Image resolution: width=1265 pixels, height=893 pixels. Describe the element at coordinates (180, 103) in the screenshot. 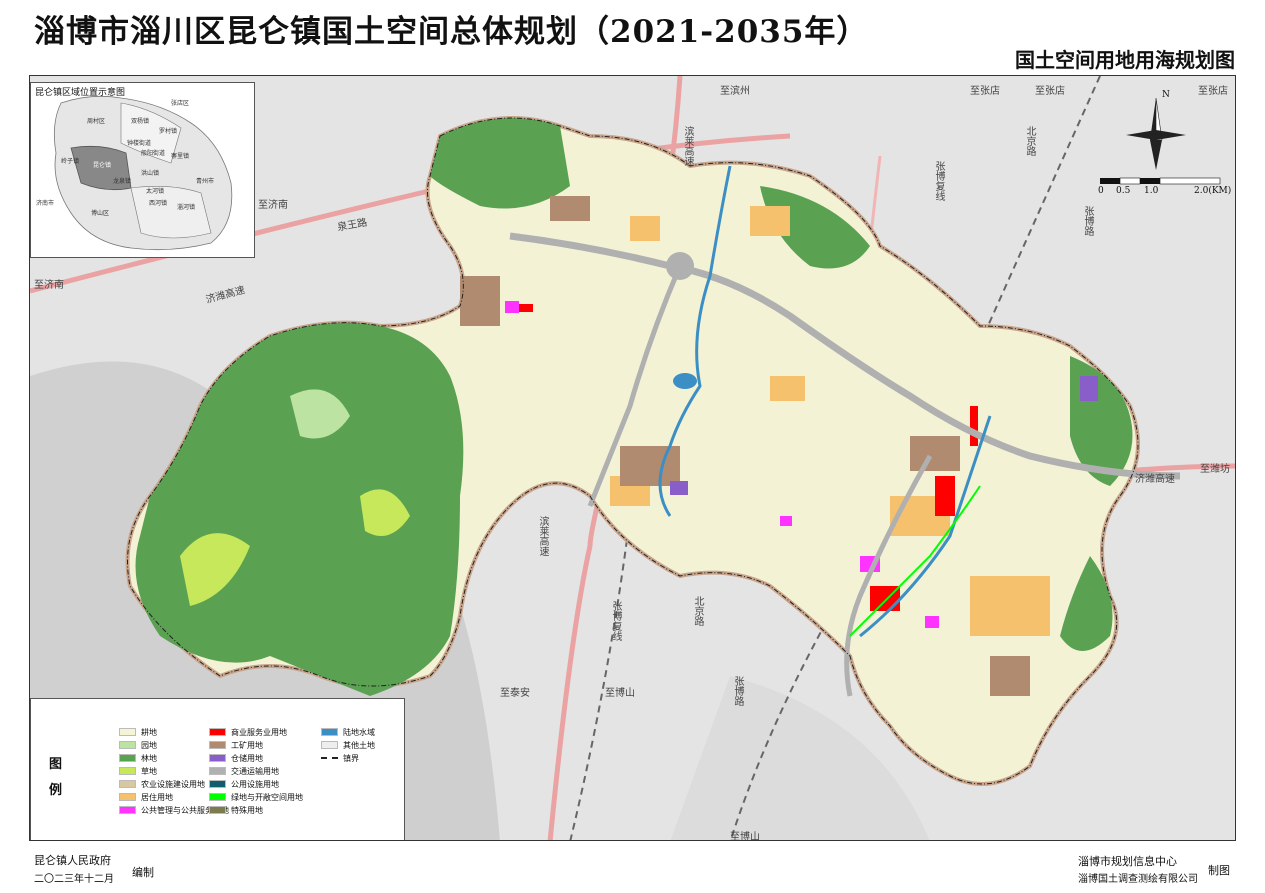

I see `inset-label: 张店区` at that location.